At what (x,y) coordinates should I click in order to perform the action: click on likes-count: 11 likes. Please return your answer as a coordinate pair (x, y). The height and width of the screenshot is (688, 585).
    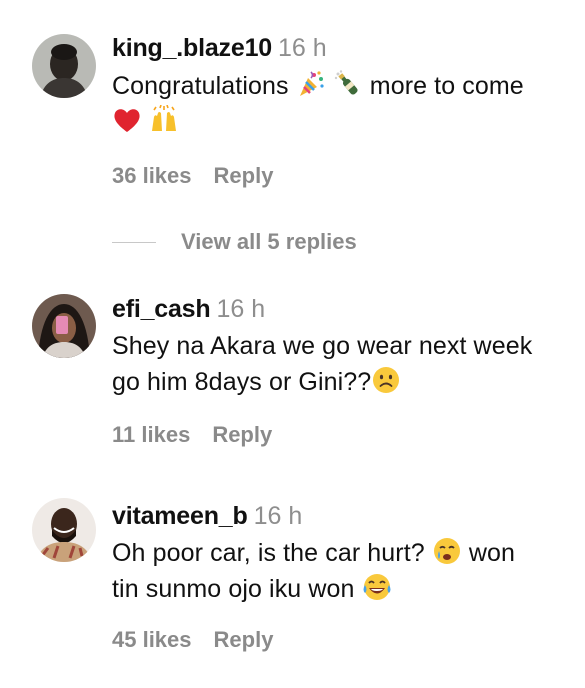
    Looking at the image, I should click on (151, 434).